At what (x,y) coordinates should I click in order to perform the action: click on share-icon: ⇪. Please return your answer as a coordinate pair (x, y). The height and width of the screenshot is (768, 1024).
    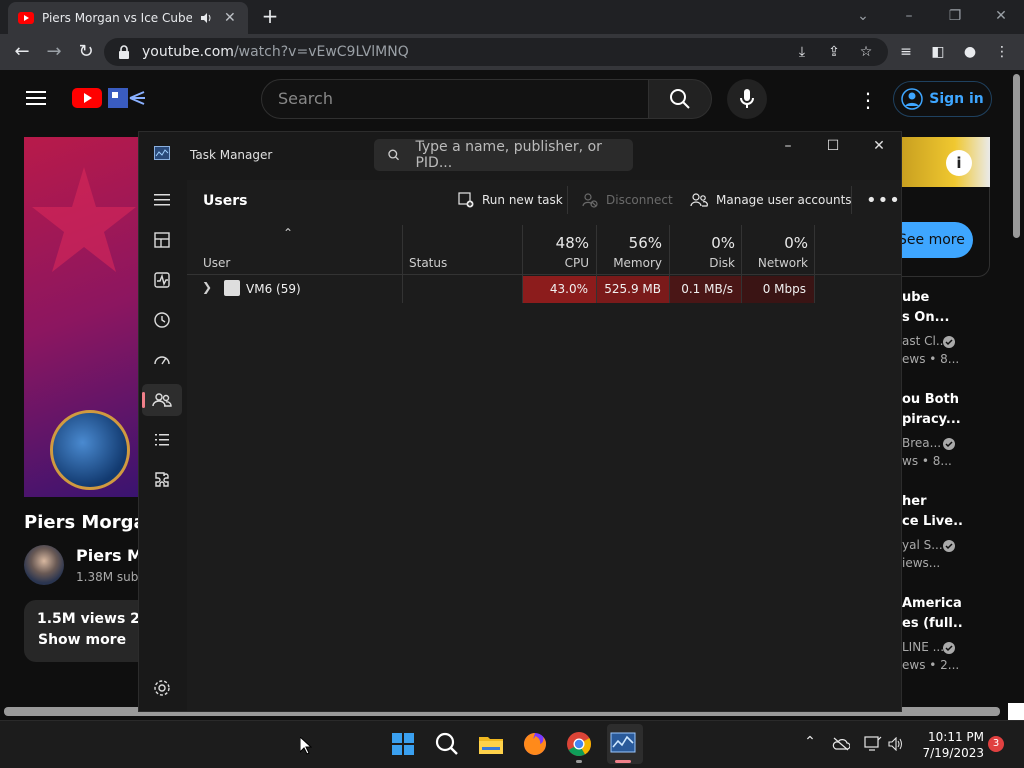
    Looking at the image, I should click on (834, 52).